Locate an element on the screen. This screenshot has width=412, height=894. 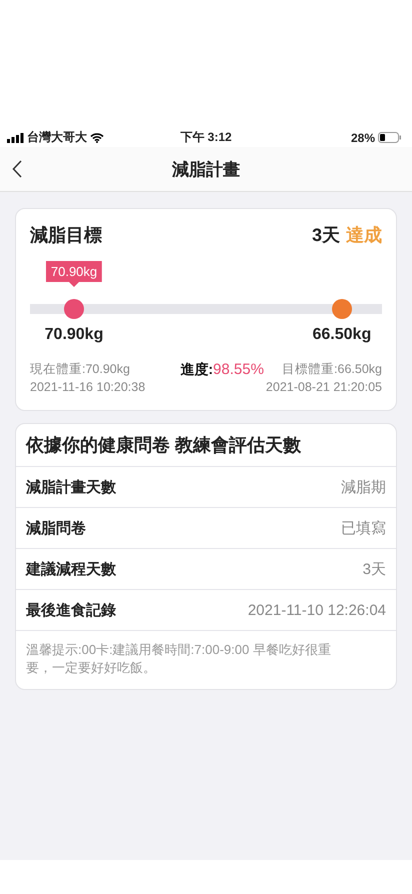
row-label: 減脂問卷 is located at coordinates (56, 528).